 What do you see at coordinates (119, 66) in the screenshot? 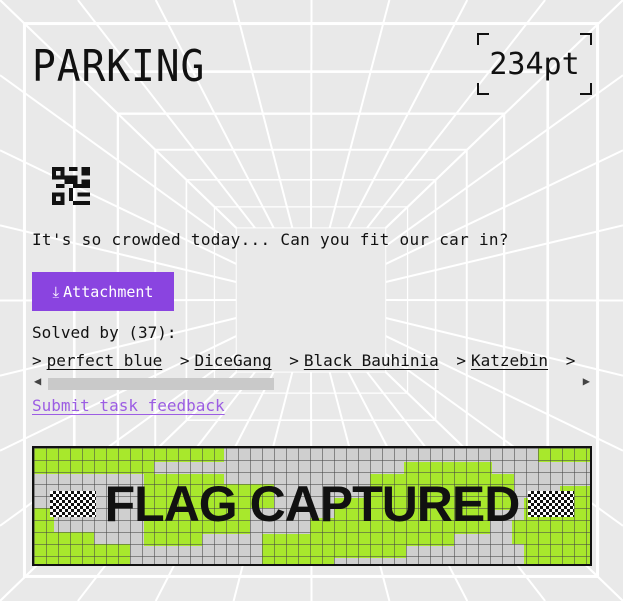
I see `challenge-title: PARKING` at bounding box center [119, 66].